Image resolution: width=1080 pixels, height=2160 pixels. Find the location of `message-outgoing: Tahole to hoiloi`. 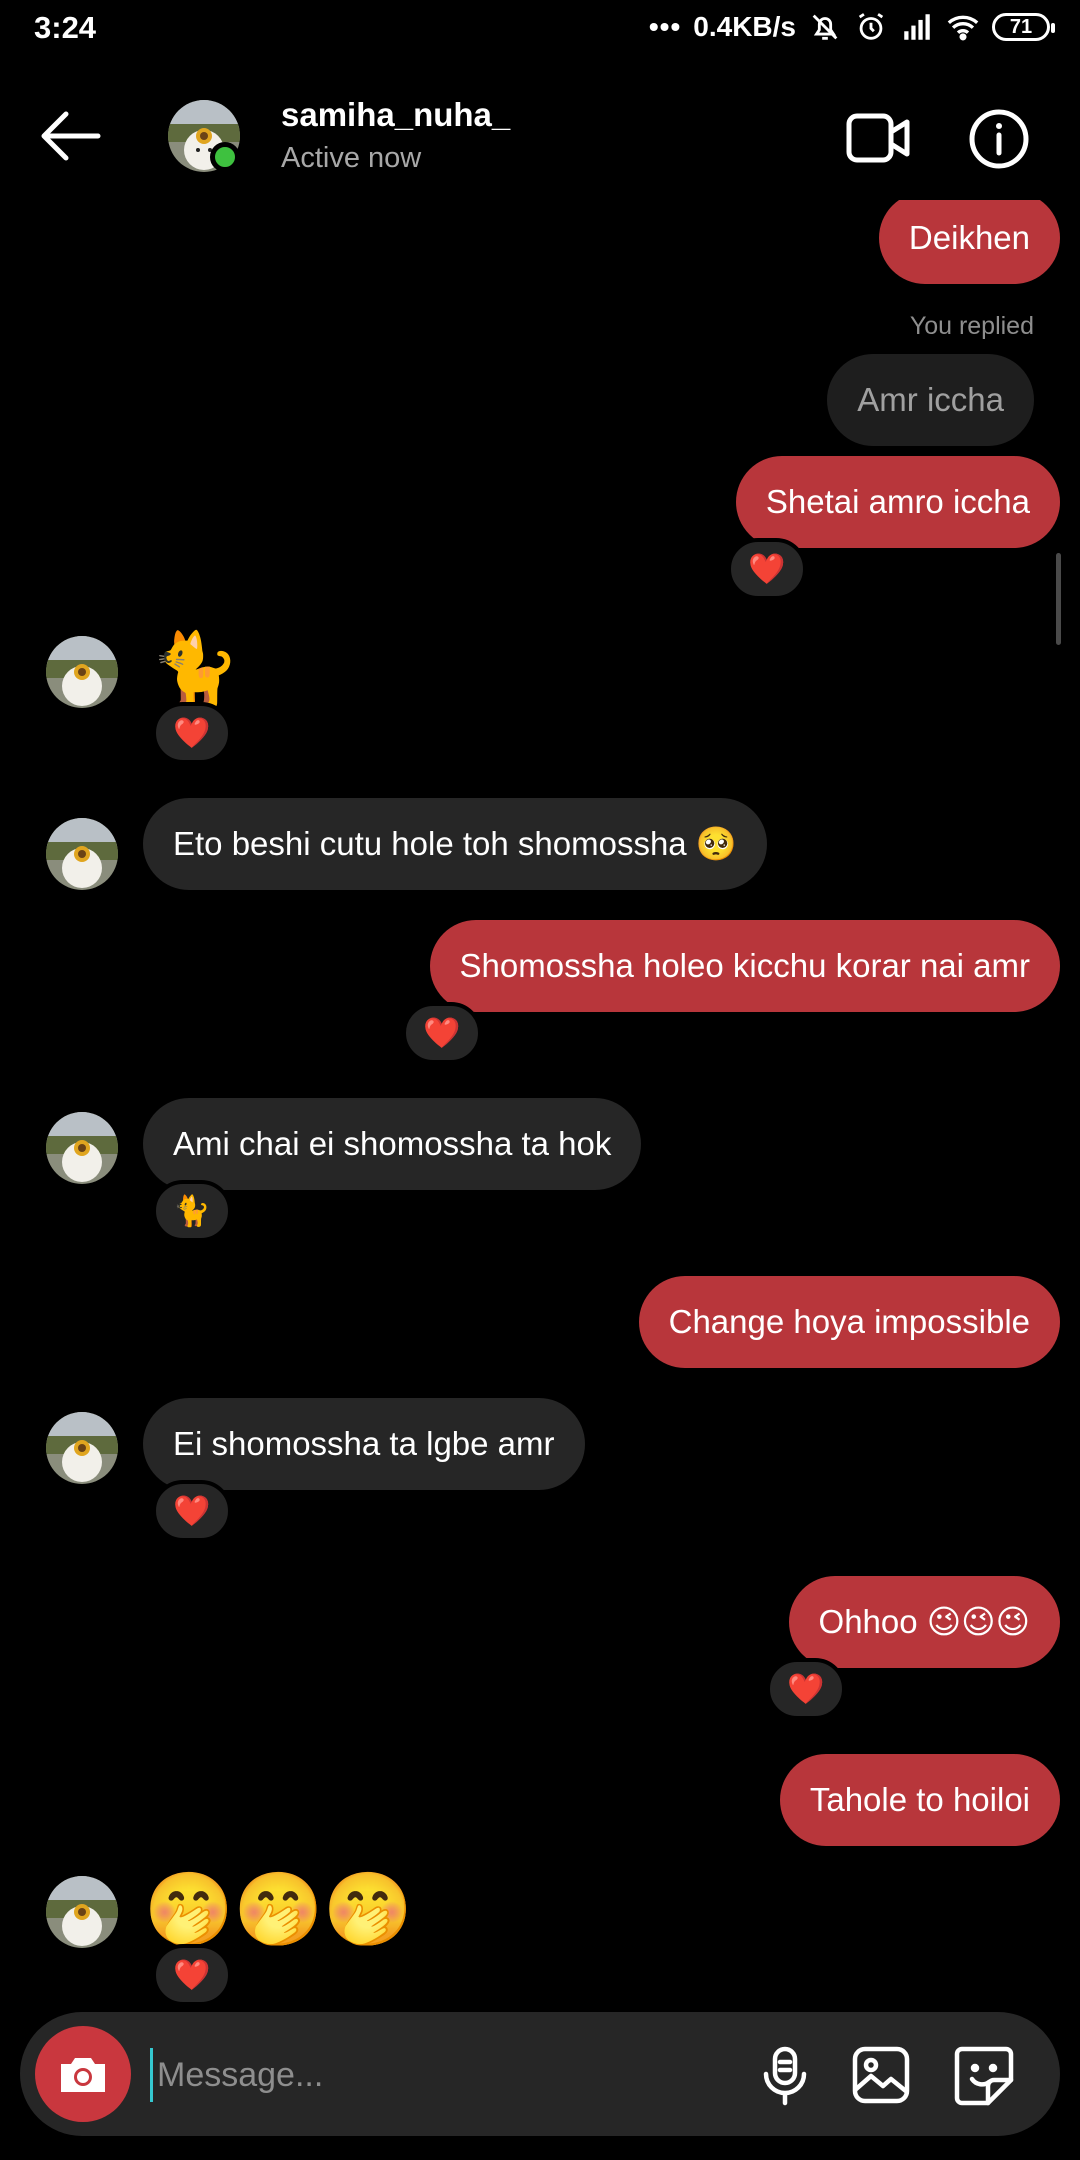

message-outgoing: Tahole to hoiloi is located at coordinates (919, 1800).